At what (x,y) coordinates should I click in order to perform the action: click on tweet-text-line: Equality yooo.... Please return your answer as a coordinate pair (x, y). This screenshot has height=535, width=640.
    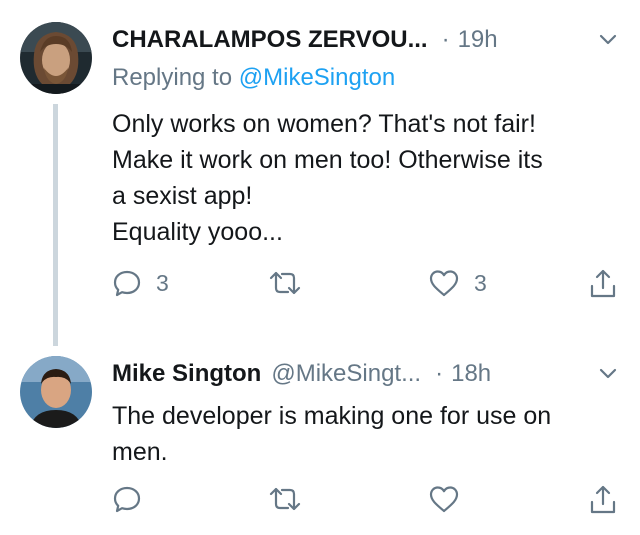
    Looking at the image, I should click on (197, 232).